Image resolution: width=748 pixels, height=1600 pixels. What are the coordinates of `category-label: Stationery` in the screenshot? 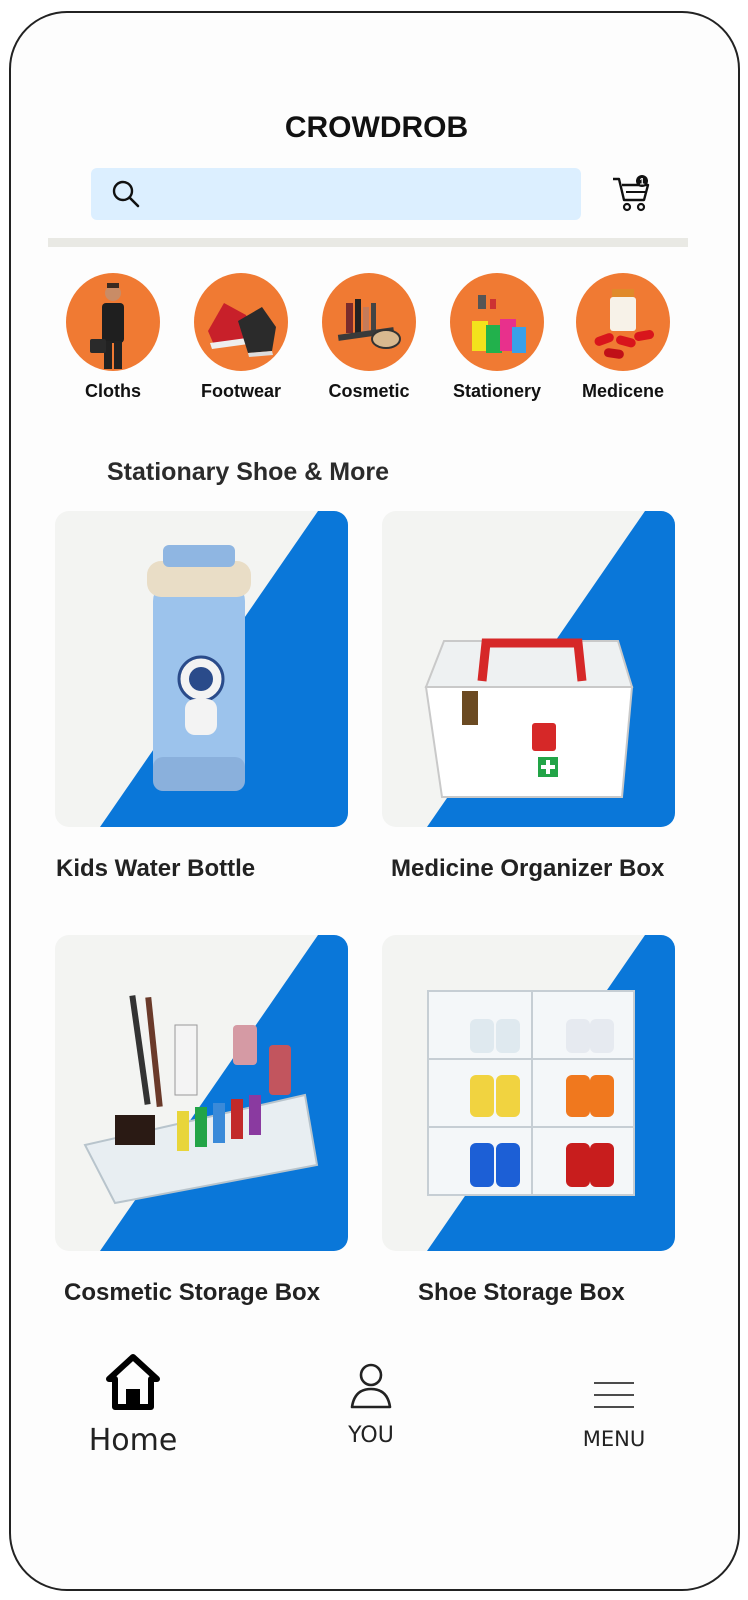 It's located at (497, 391).